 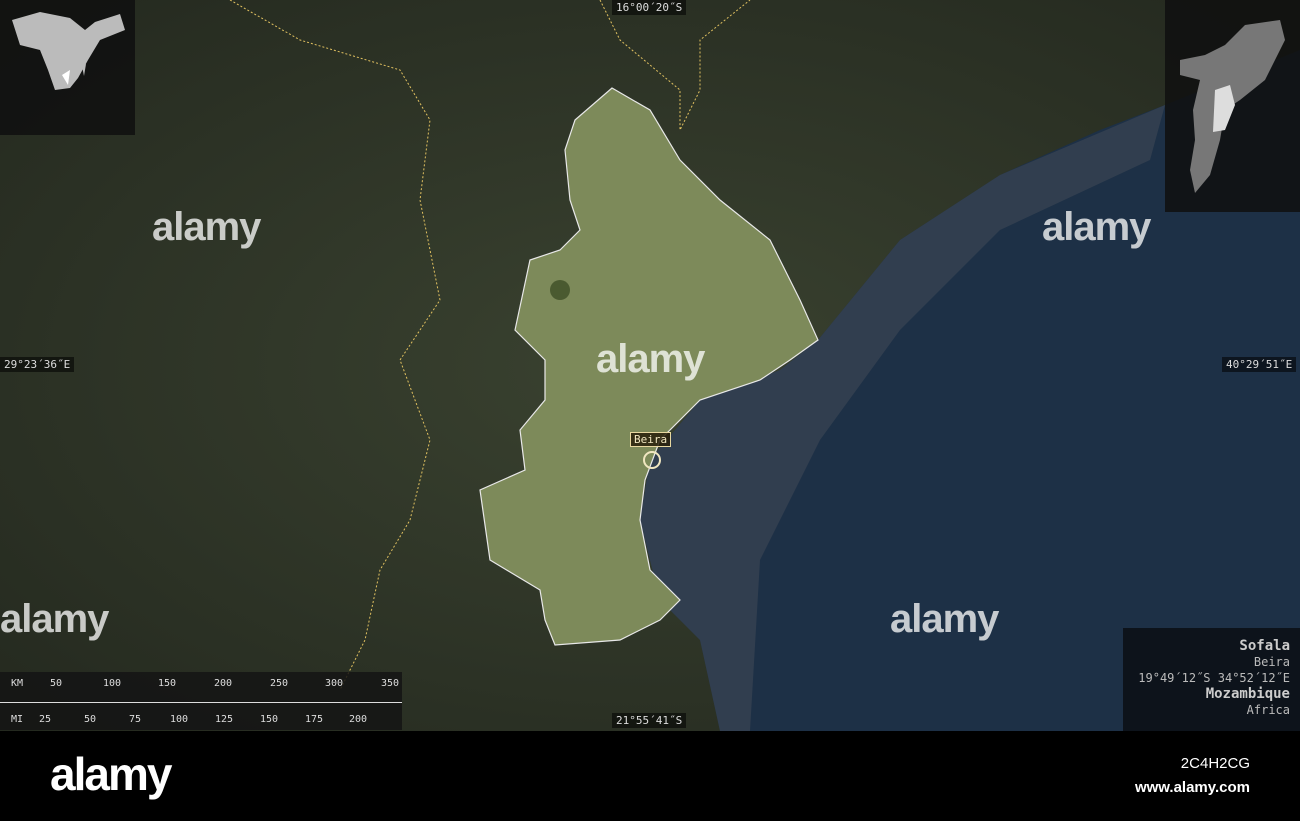 I want to click on mi-tick: 25, so click(x=45, y=719).